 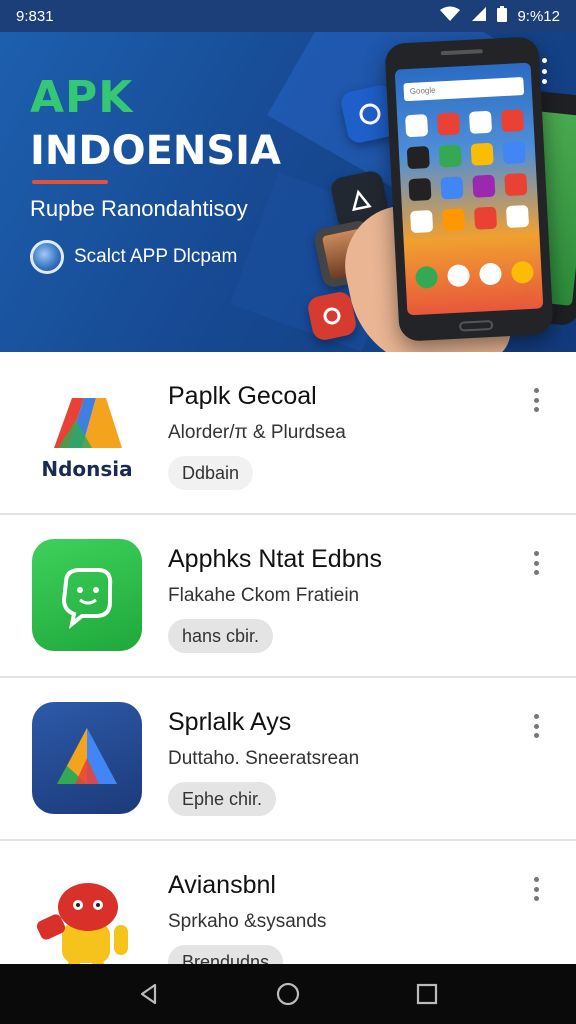 What do you see at coordinates (464, 89) in the screenshot?
I see `phone-search-bar: Google` at bounding box center [464, 89].